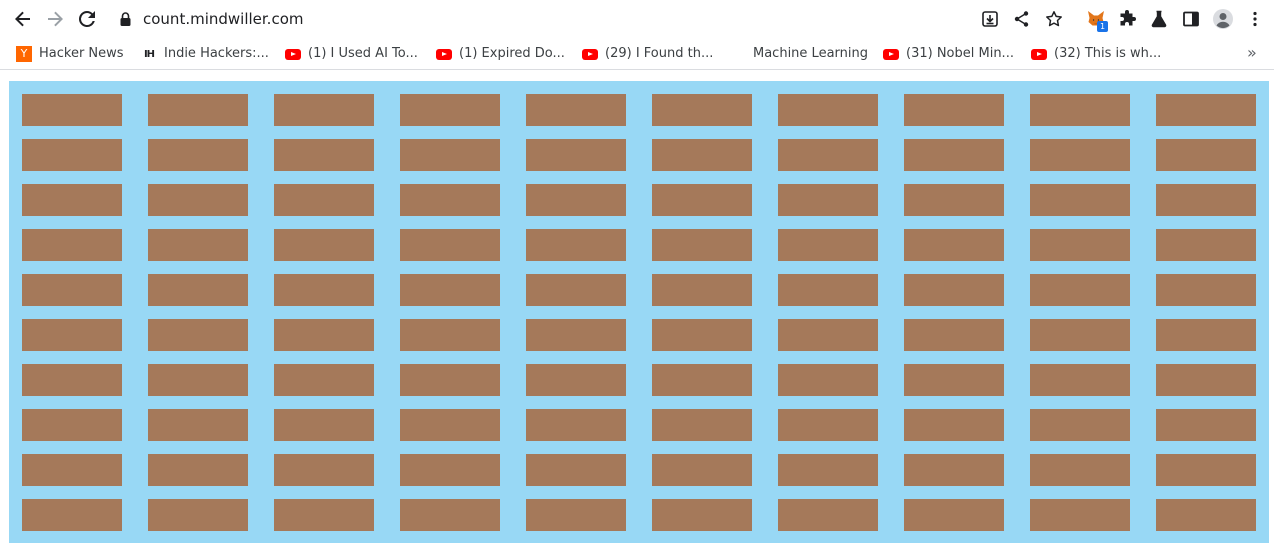  I want to click on extensions-button, so click(1127, 19).